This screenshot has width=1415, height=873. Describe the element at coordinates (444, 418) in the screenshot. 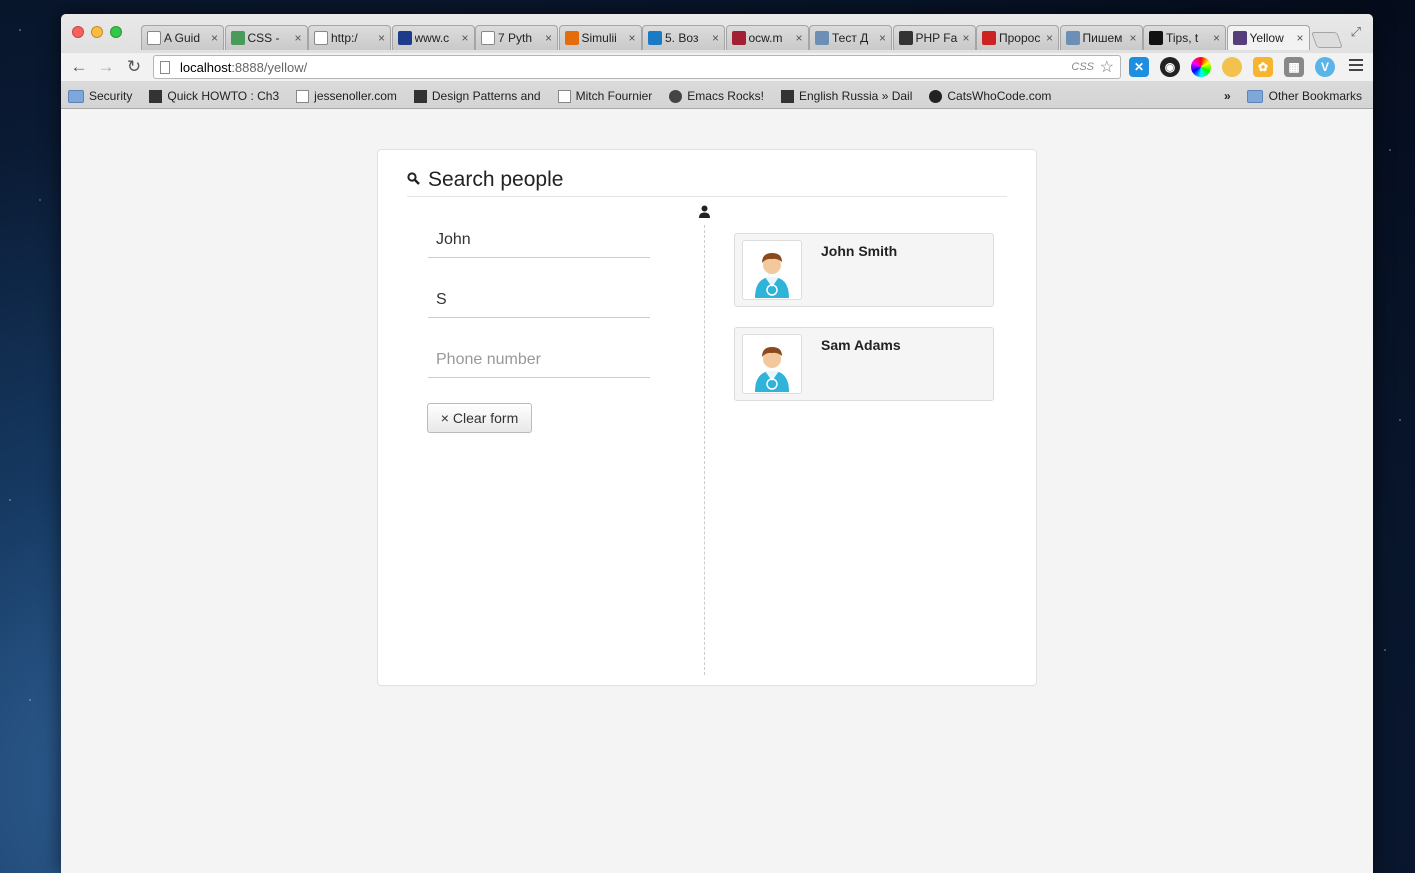

I see `clear-x-icon: ×` at that location.